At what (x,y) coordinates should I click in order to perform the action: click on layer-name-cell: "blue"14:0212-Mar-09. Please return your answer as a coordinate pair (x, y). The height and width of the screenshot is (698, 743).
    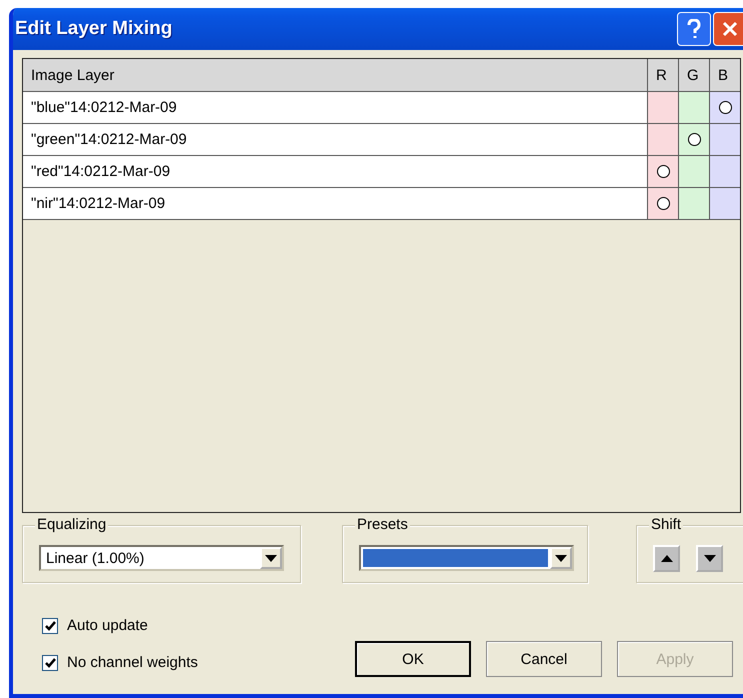
    Looking at the image, I should click on (335, 107).